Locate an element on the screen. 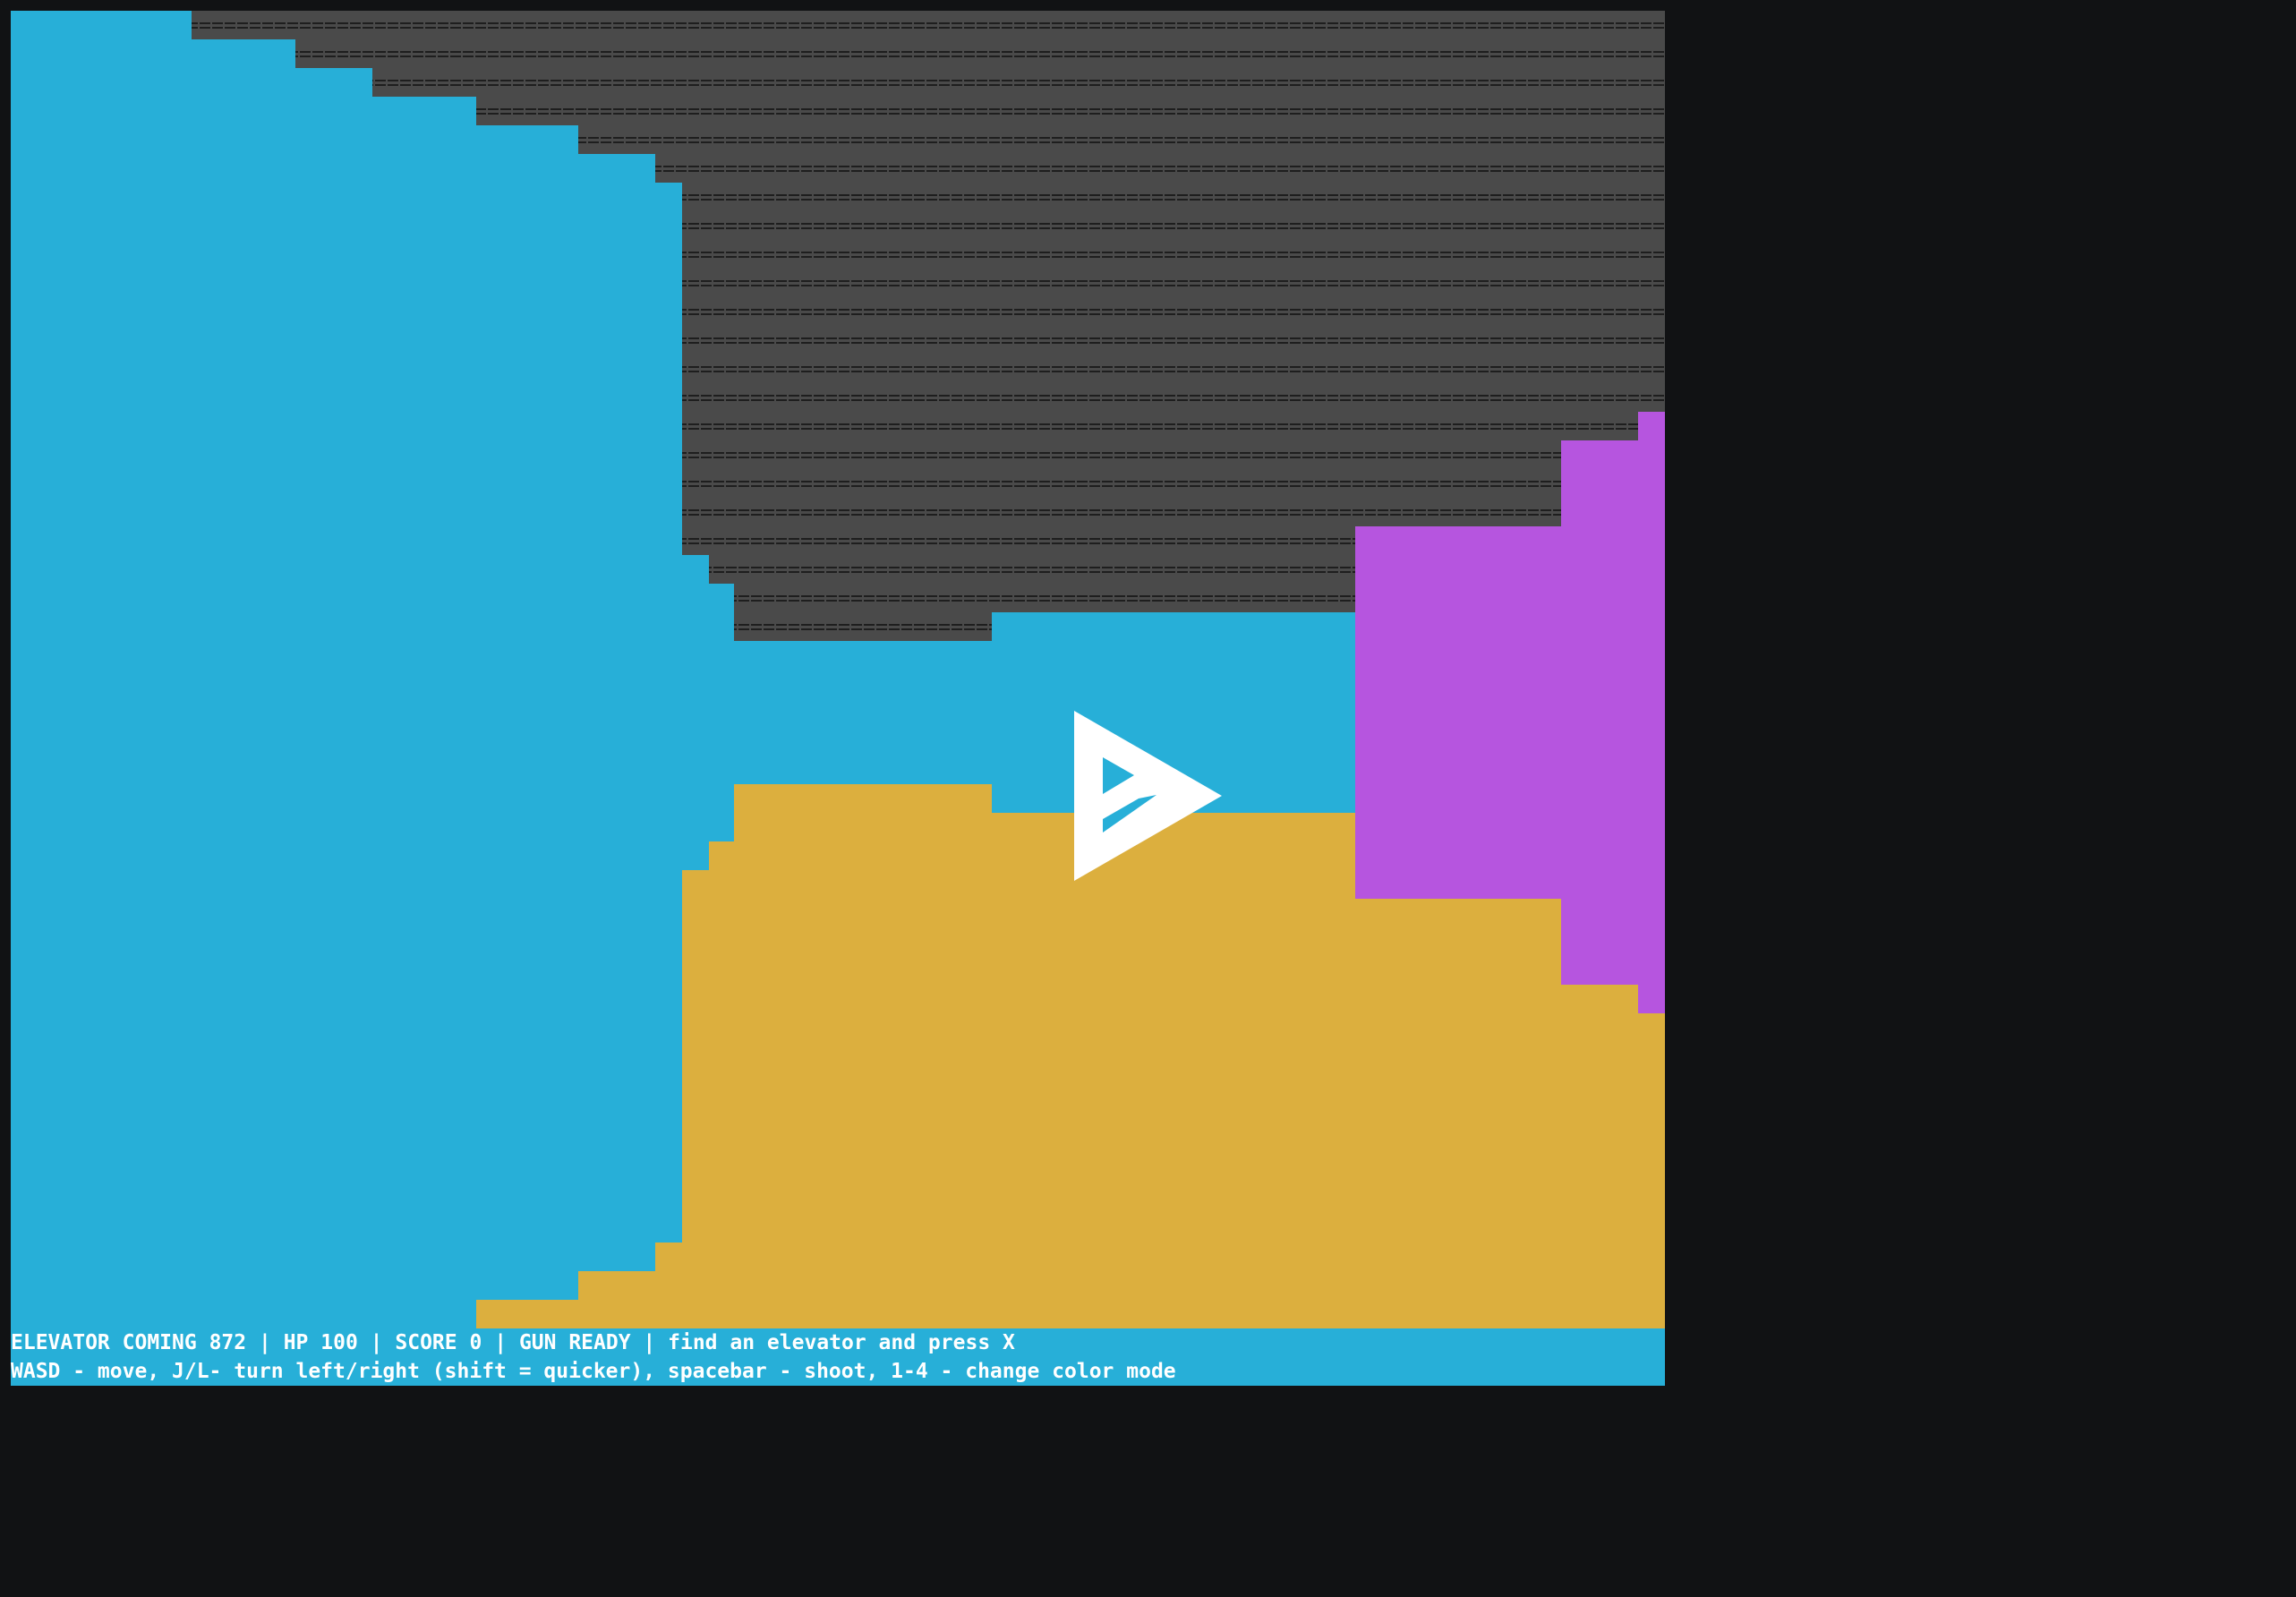 This screenshot has height=1597, width=2296. gun-status: GUN READY is located at coordinates (574, 1342).